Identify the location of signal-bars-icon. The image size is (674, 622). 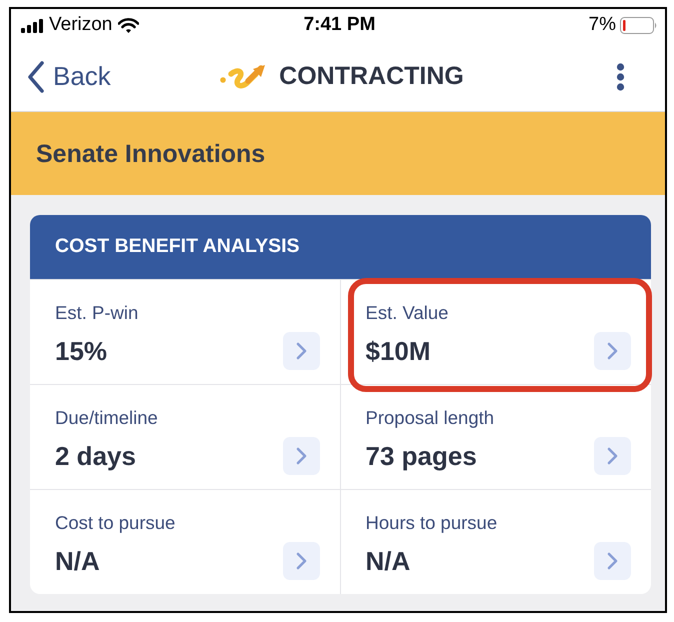
(32, 25).